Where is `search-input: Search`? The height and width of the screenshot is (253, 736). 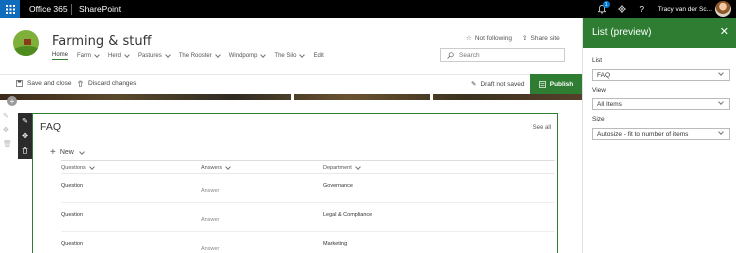
search-input: Search is located at coordinates (502, 55).